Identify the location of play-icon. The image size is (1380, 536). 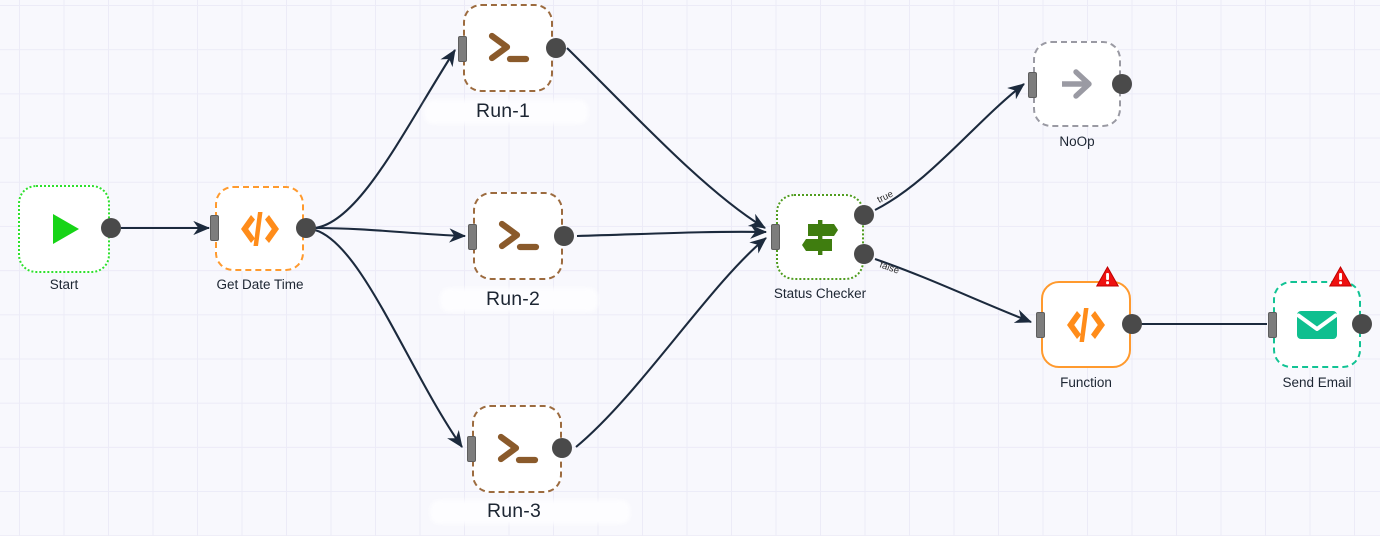
(66, 229).